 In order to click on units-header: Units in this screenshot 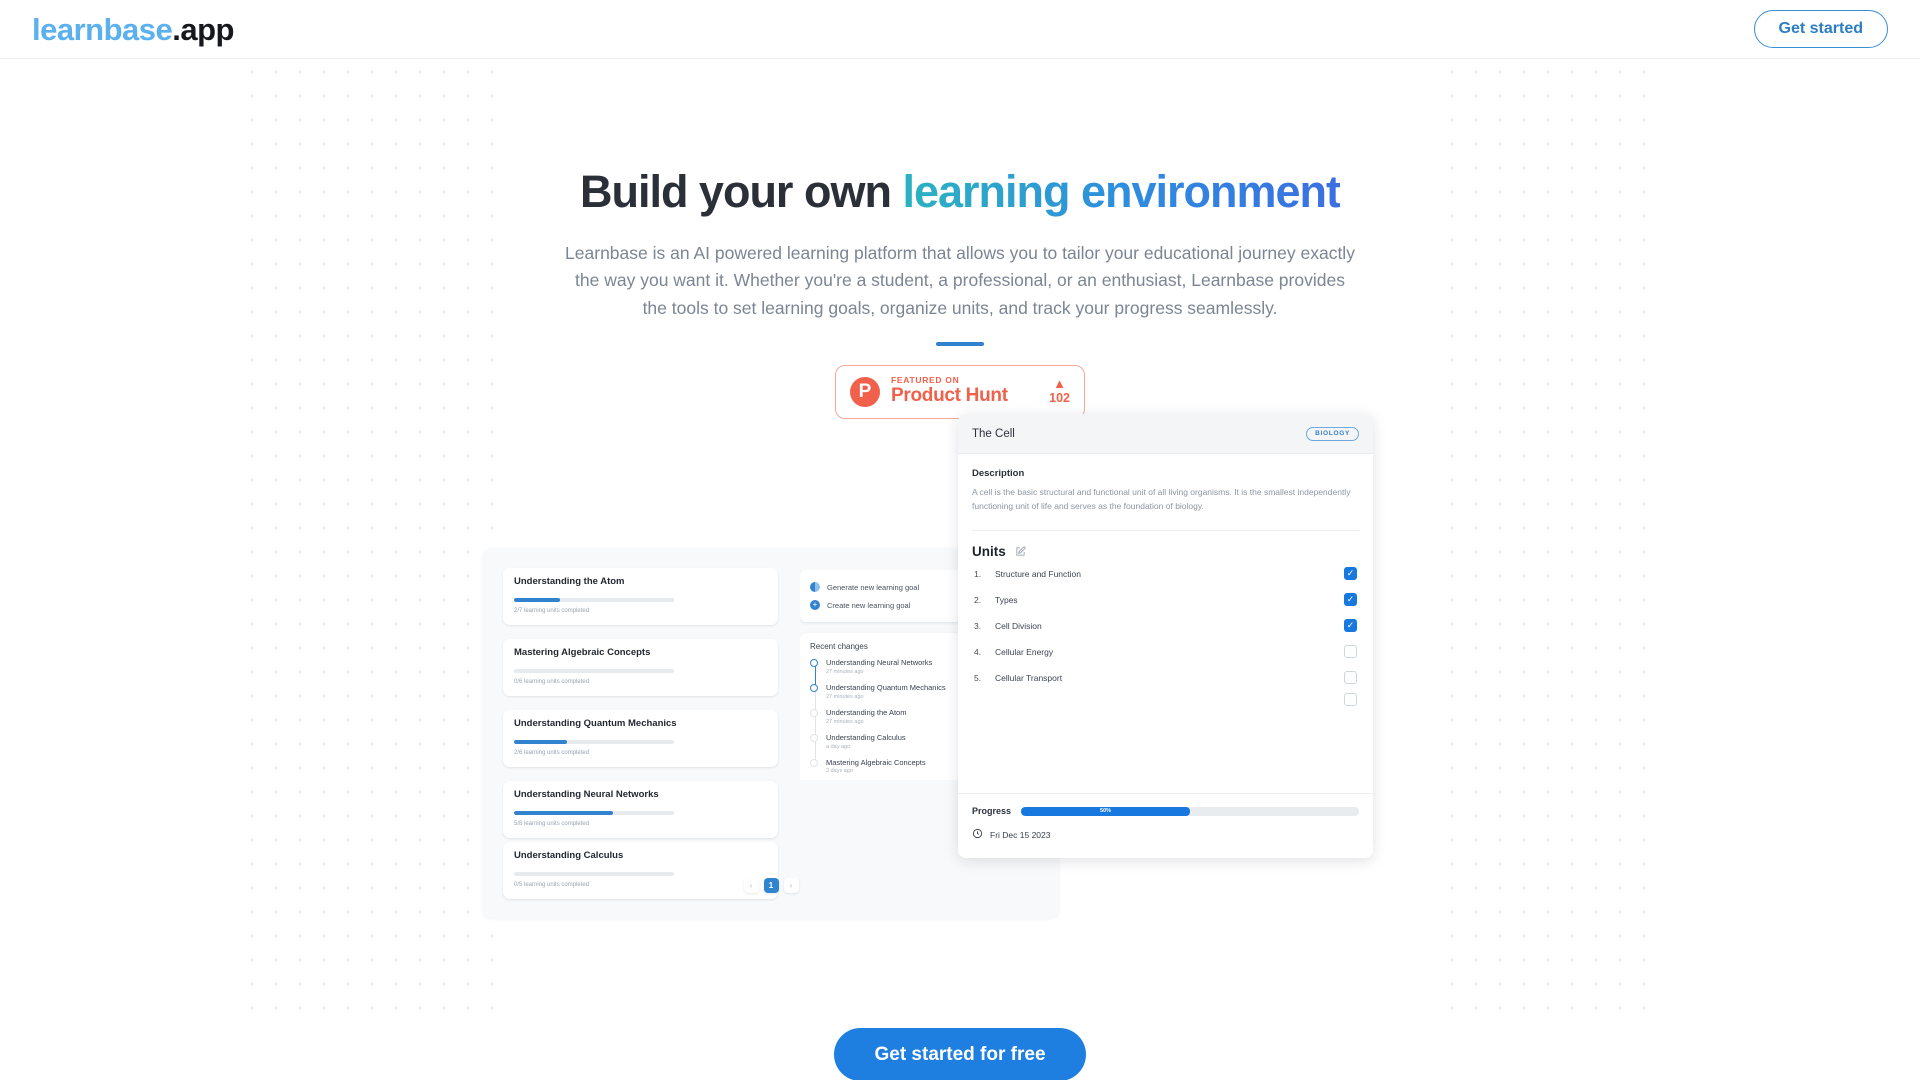, I will do `click(1165, 546)`.